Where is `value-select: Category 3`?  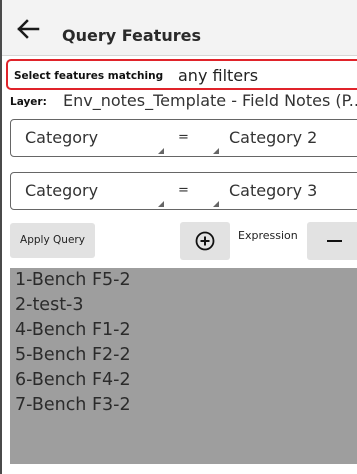
value-select: Category 3 is located at coordinates (273, 190).